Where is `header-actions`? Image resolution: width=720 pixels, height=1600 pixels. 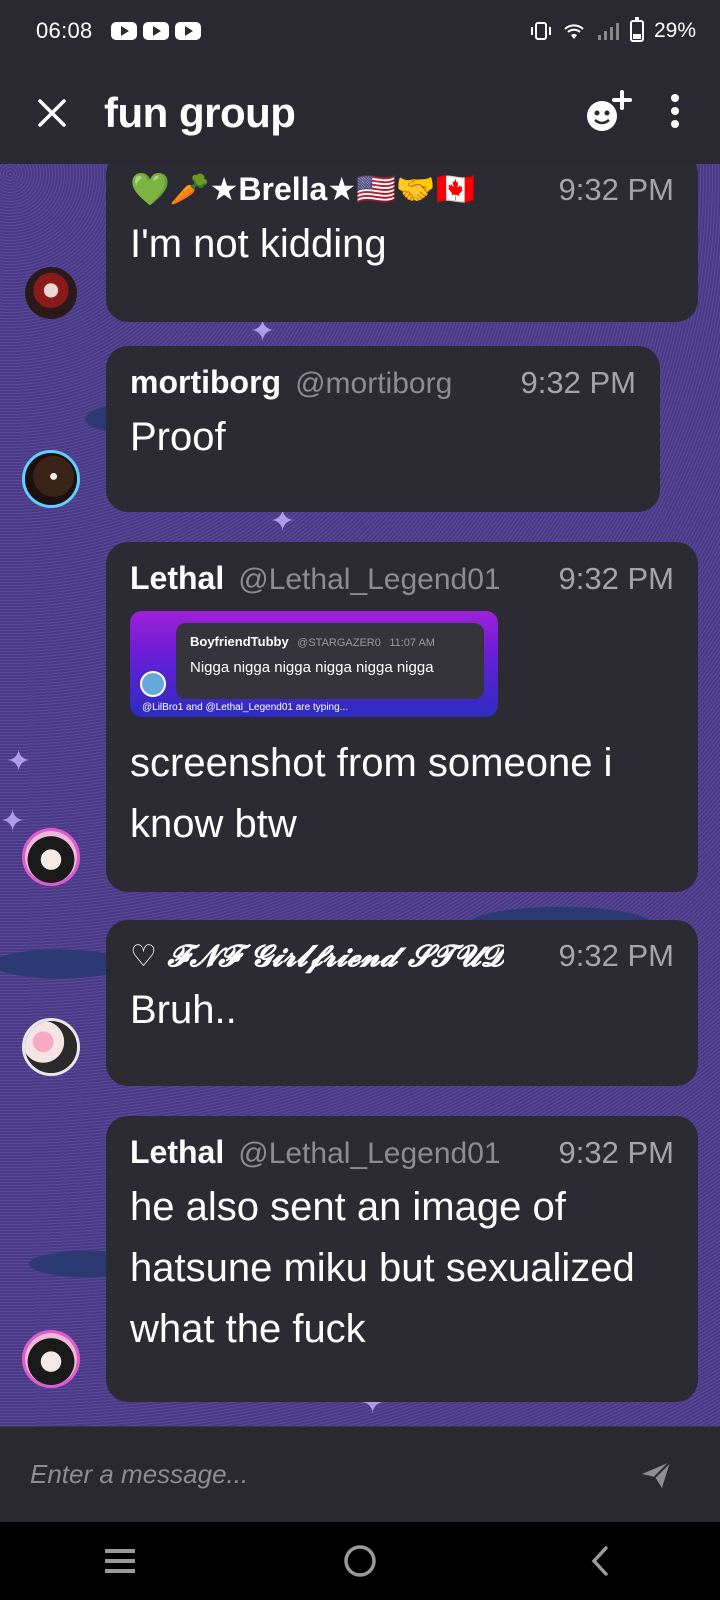 header-actions is located at coordinates (632, 113).